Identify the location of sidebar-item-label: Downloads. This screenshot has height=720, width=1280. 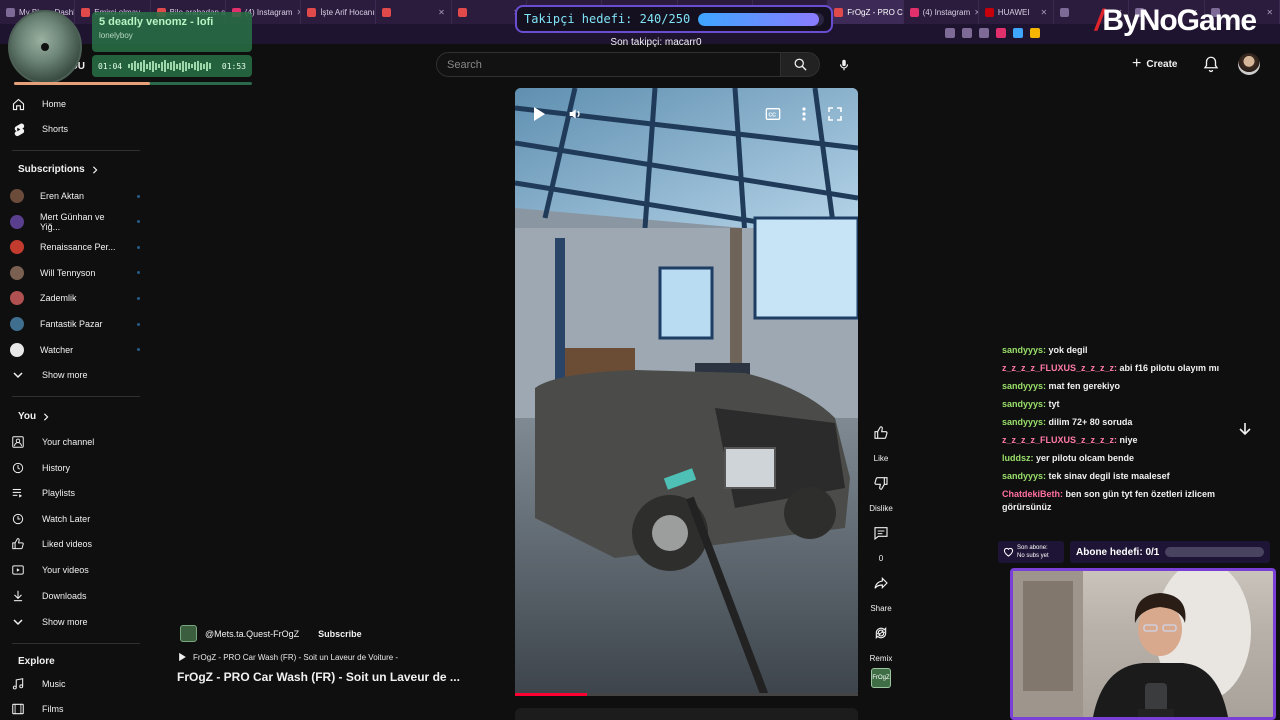
(64, 595).